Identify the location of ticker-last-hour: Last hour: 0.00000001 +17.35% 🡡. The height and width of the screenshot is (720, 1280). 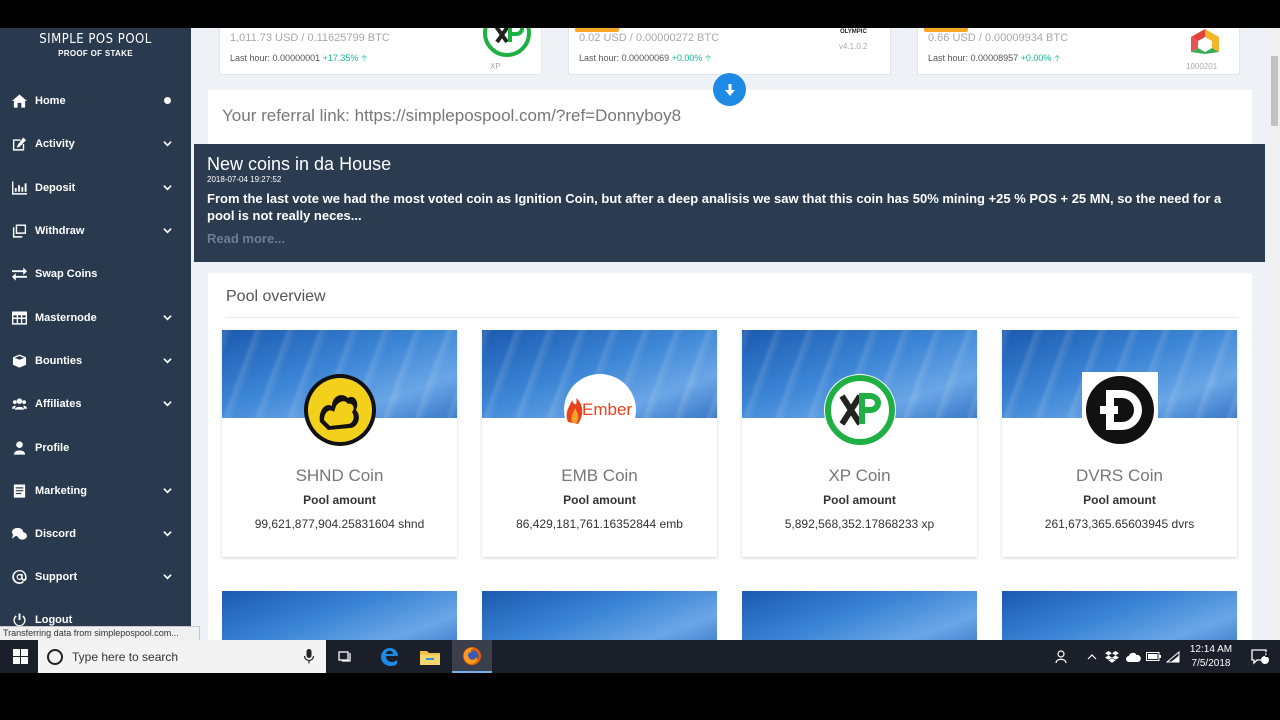
(299, 58).